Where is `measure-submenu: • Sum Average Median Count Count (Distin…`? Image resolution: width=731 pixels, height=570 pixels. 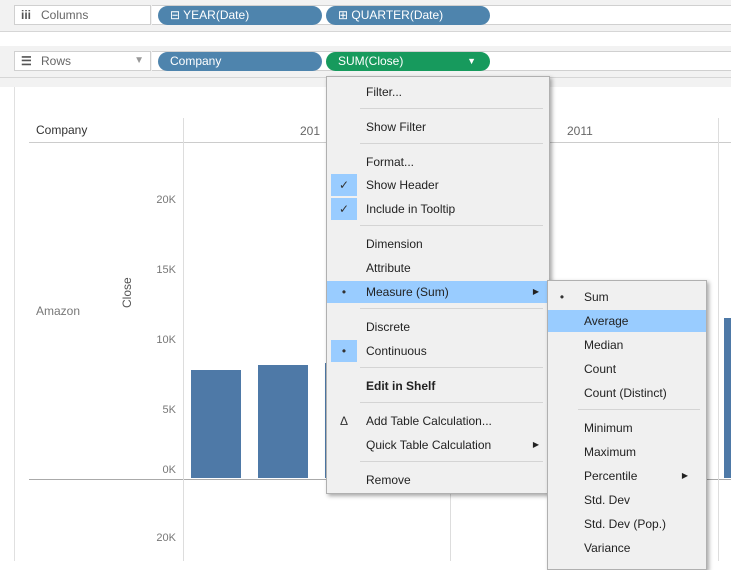 measure-submenu: • Sum Average Median Count Count (Distin… is located at coordinates (627, 425).